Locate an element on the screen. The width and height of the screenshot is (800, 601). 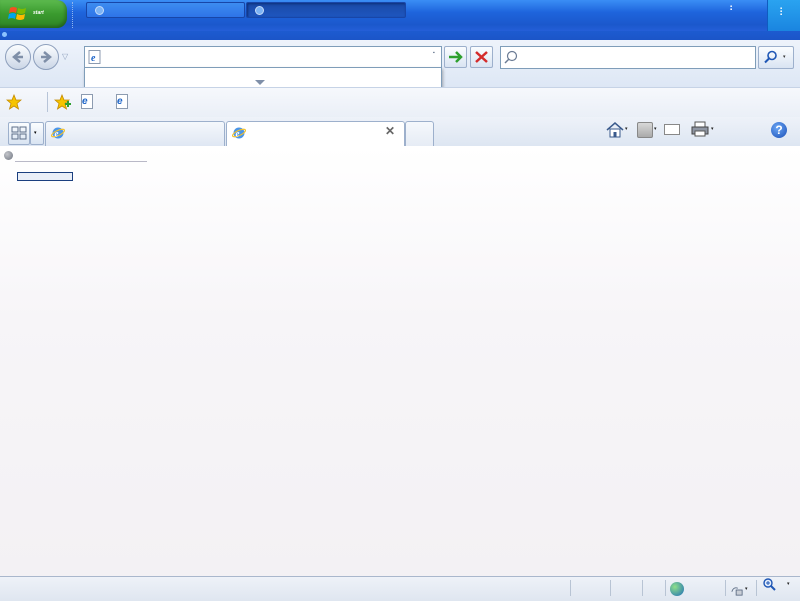
print-dropdown-icon: ▾ is located at coordinates (712, 129).